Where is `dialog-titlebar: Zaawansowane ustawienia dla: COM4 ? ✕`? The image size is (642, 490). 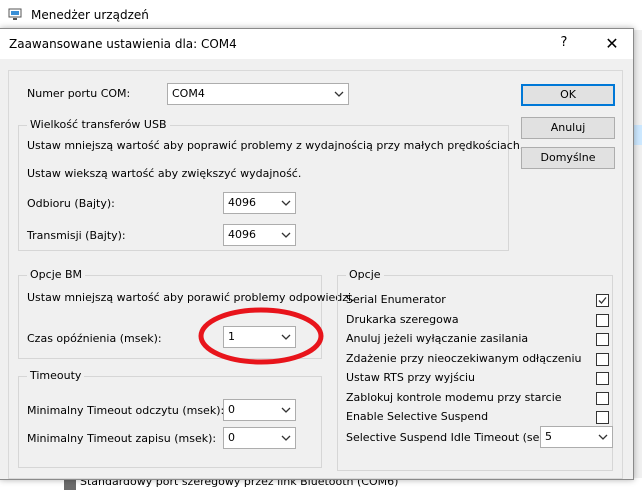
dialog-titlebar: Zaawansowane ustawienia dla: COM4 ? ✕ is located at coordinates (316, 44).